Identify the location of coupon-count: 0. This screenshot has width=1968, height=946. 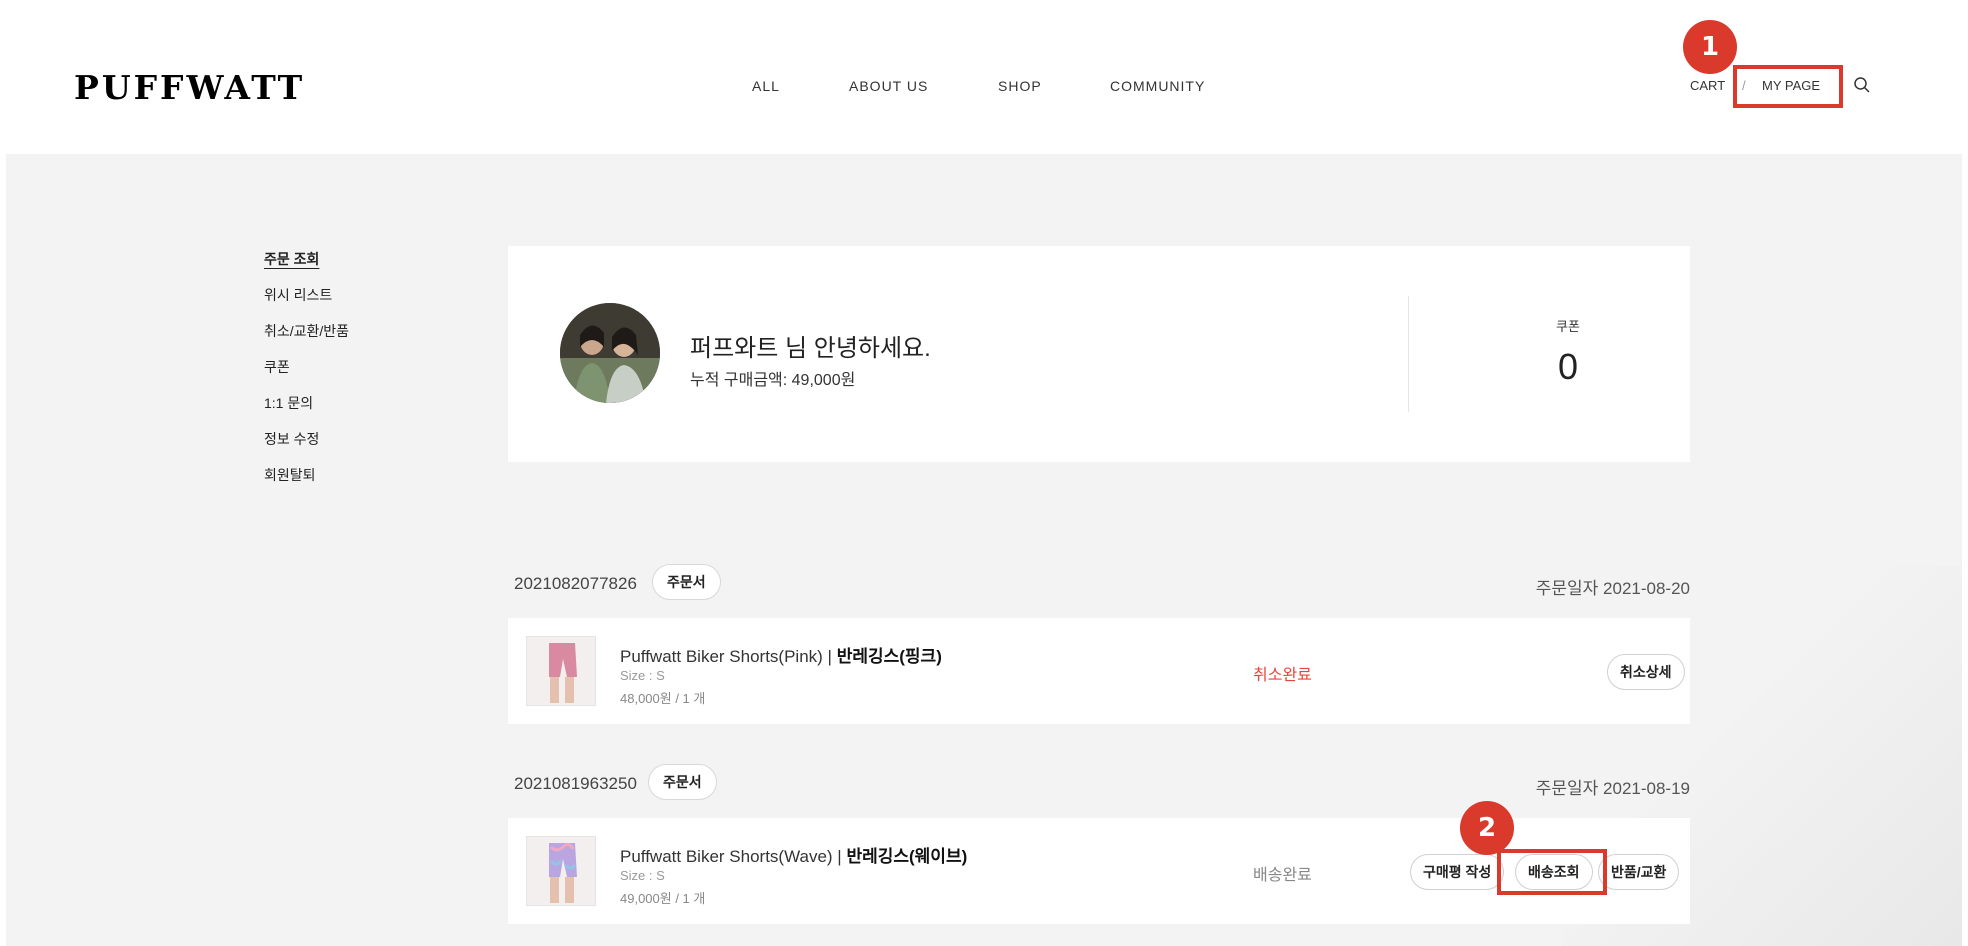
(1568, 367).